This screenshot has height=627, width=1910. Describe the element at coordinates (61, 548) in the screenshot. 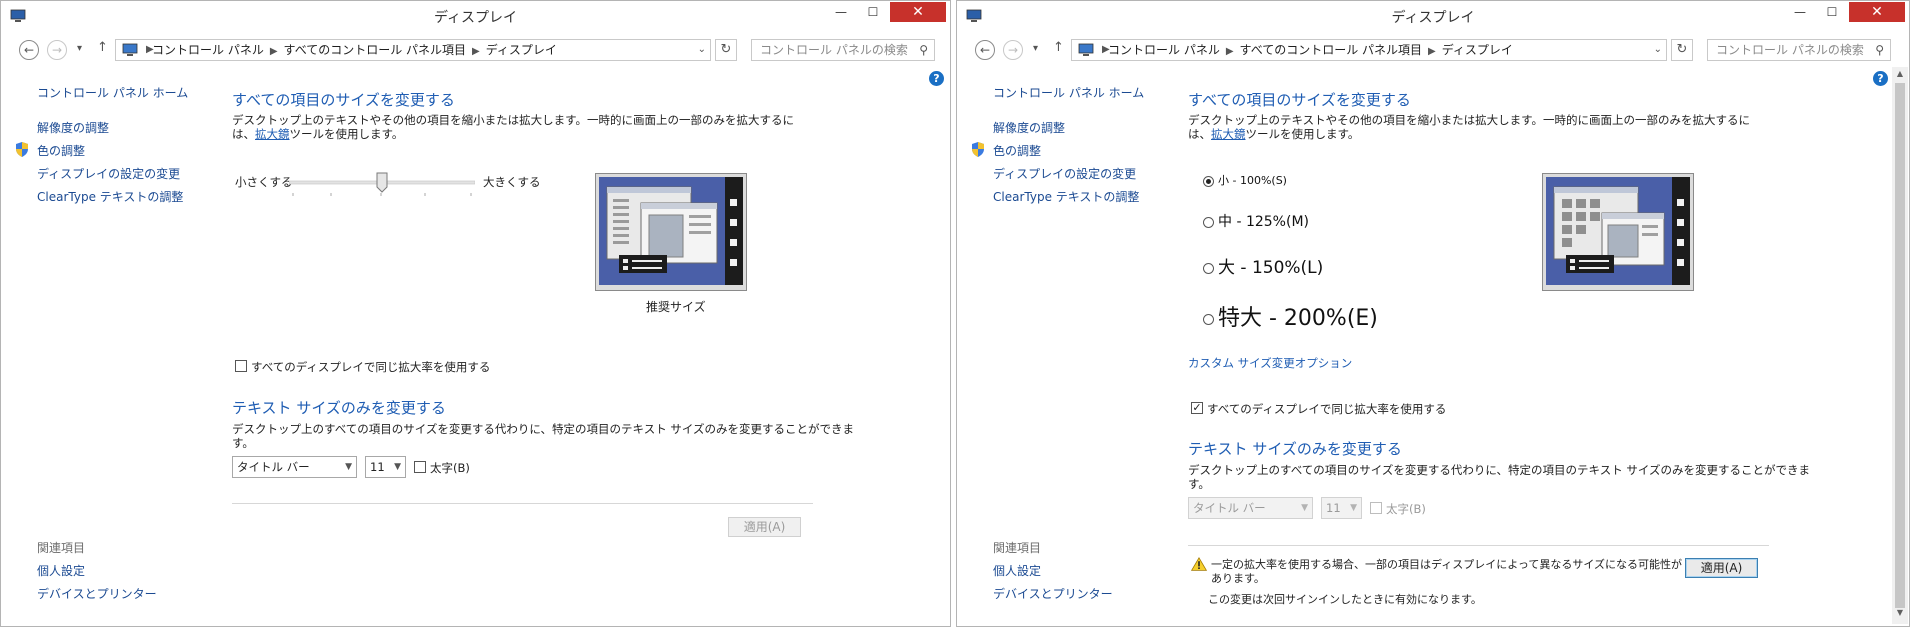

I see `related-heading: 関連項目` at that location.